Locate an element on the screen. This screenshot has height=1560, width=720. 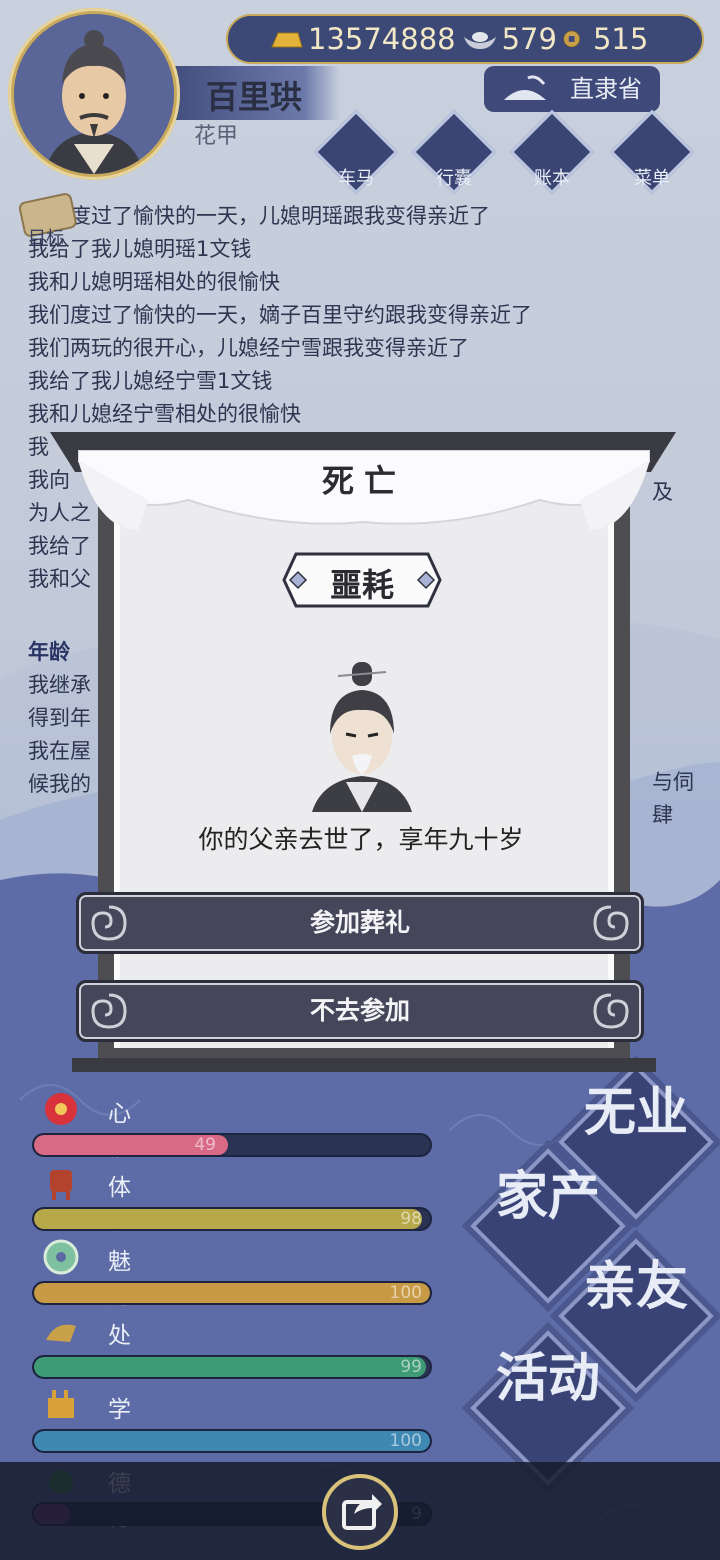
stat-bar-mood: 49 is located at coordinates (232, 1145).